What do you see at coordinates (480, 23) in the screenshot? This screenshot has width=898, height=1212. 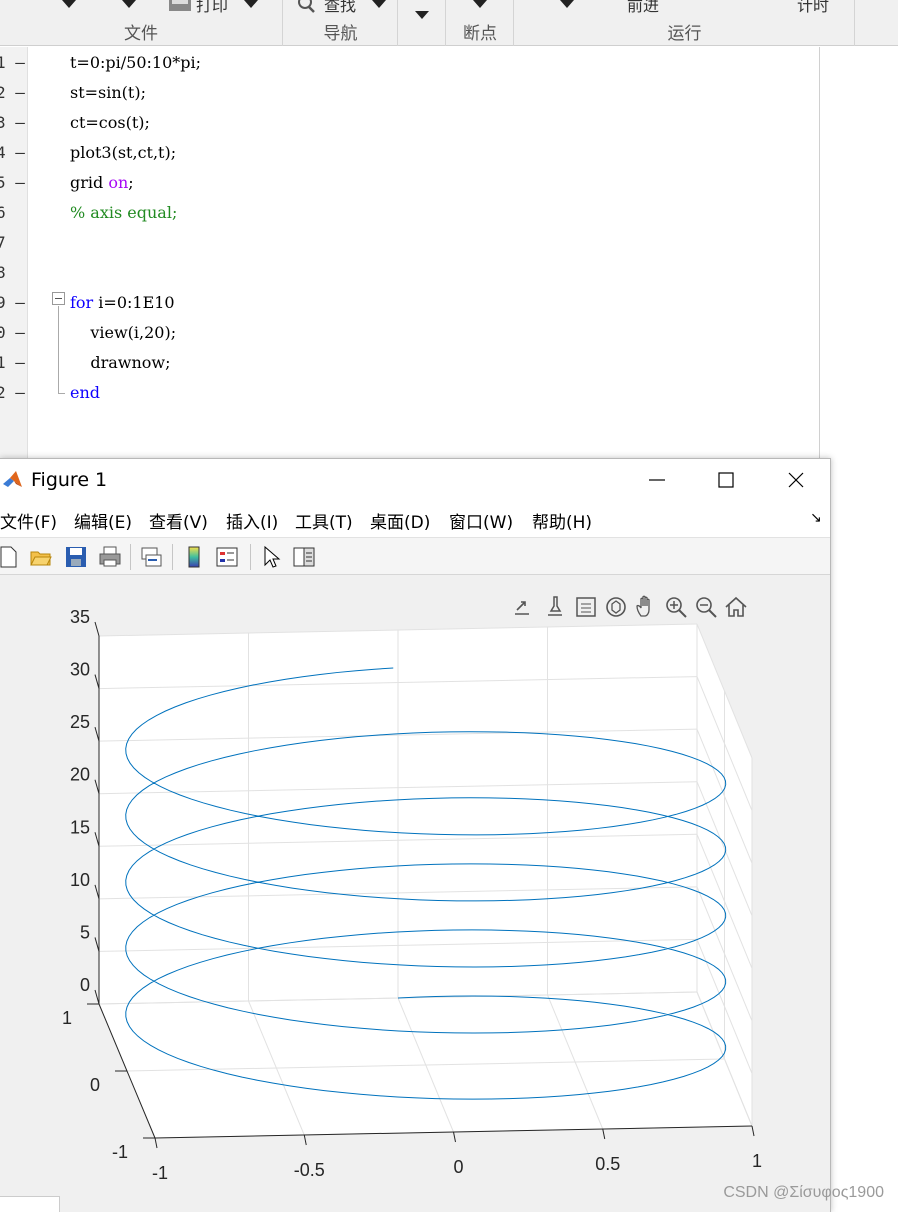 I see `breakpoints-section: 断点` at bounding box center [480, 23].